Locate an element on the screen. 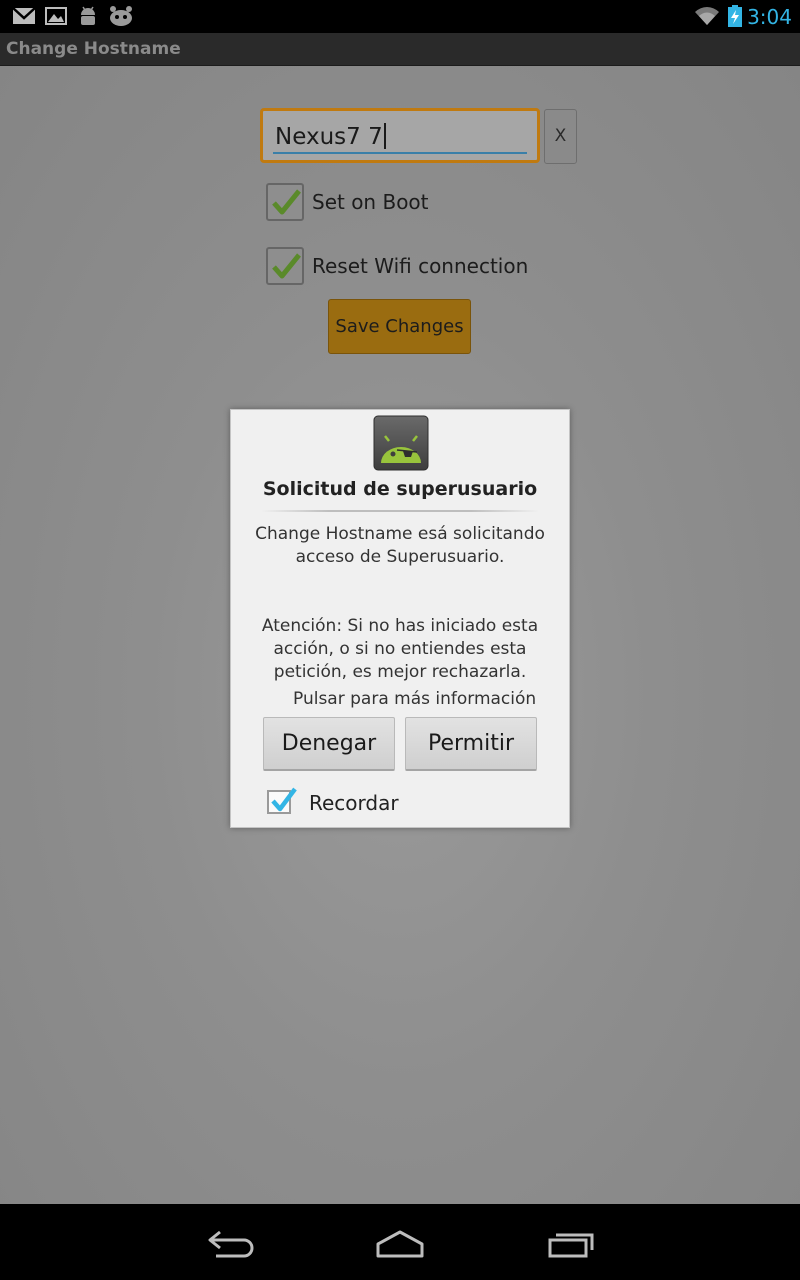 The image size is (800, 1280). home-icon is located at coordinates (400, 1243).